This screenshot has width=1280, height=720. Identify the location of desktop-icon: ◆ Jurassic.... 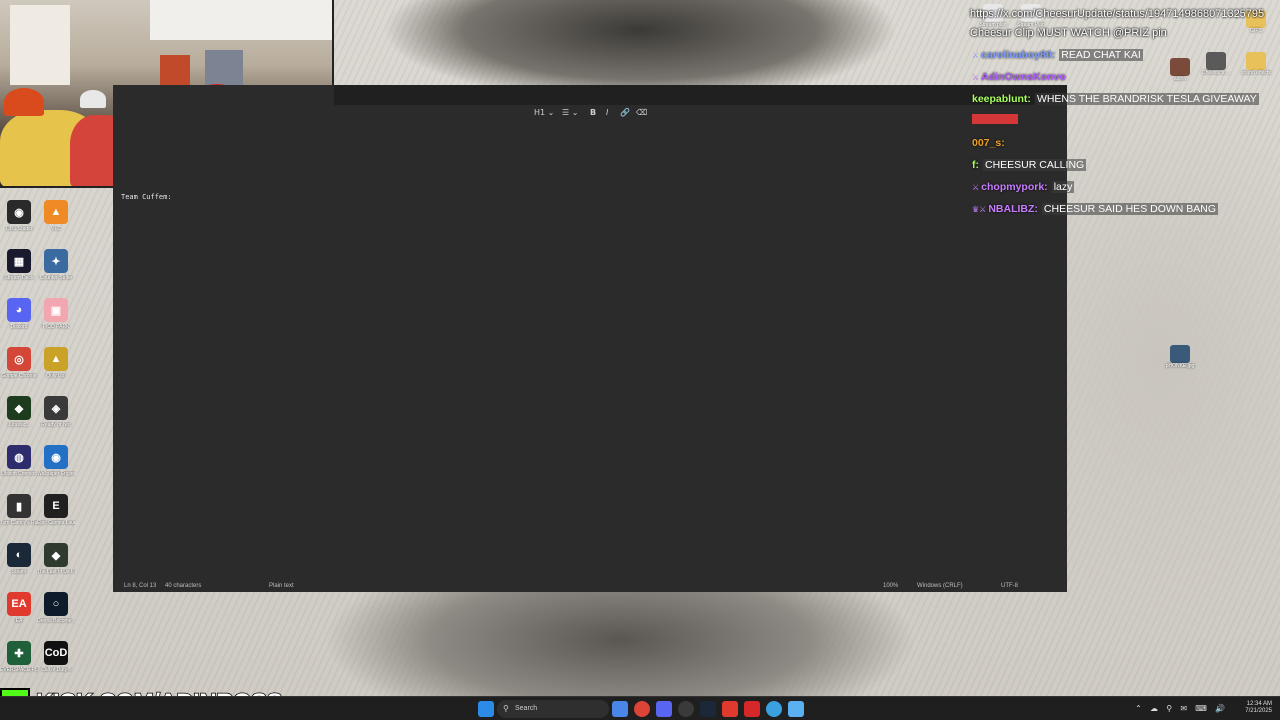
(19, 412).